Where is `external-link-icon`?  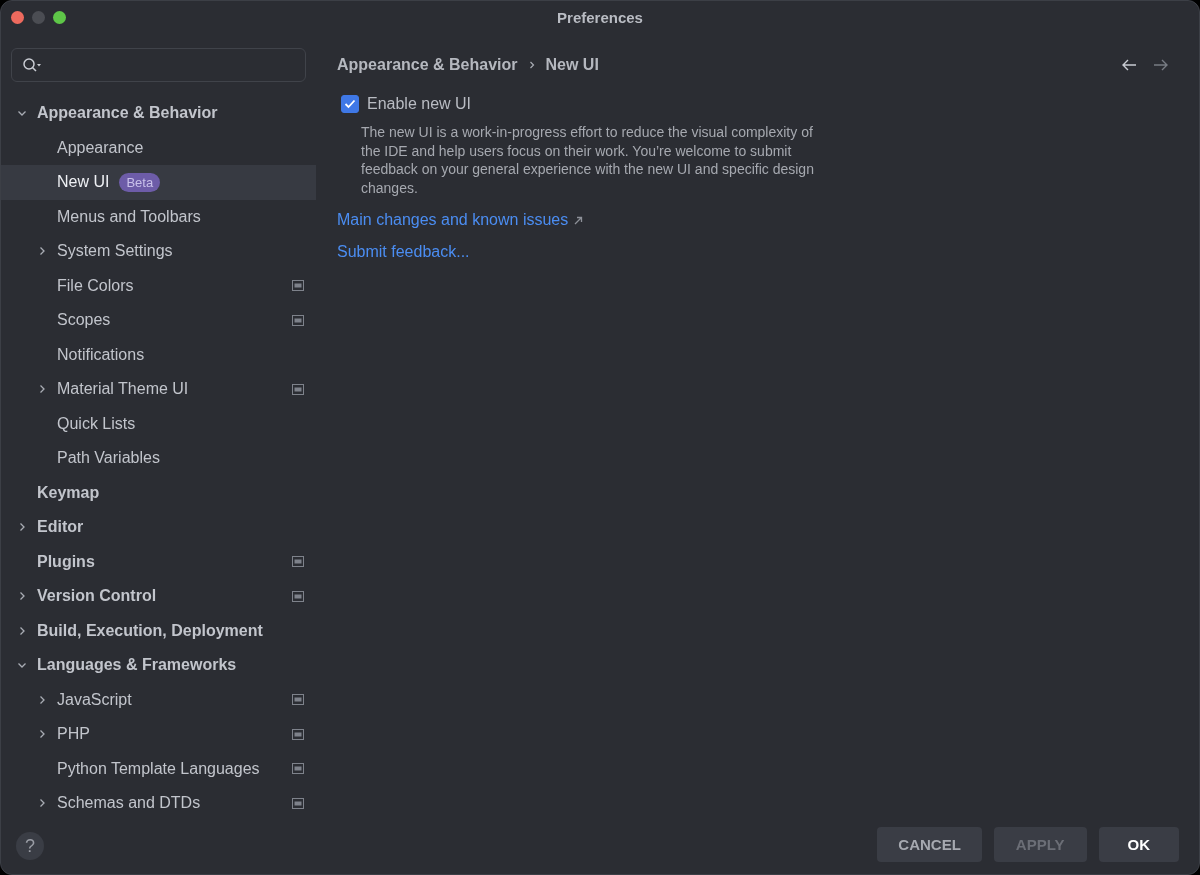
external-link-icon is located at coordinates (579, 220).